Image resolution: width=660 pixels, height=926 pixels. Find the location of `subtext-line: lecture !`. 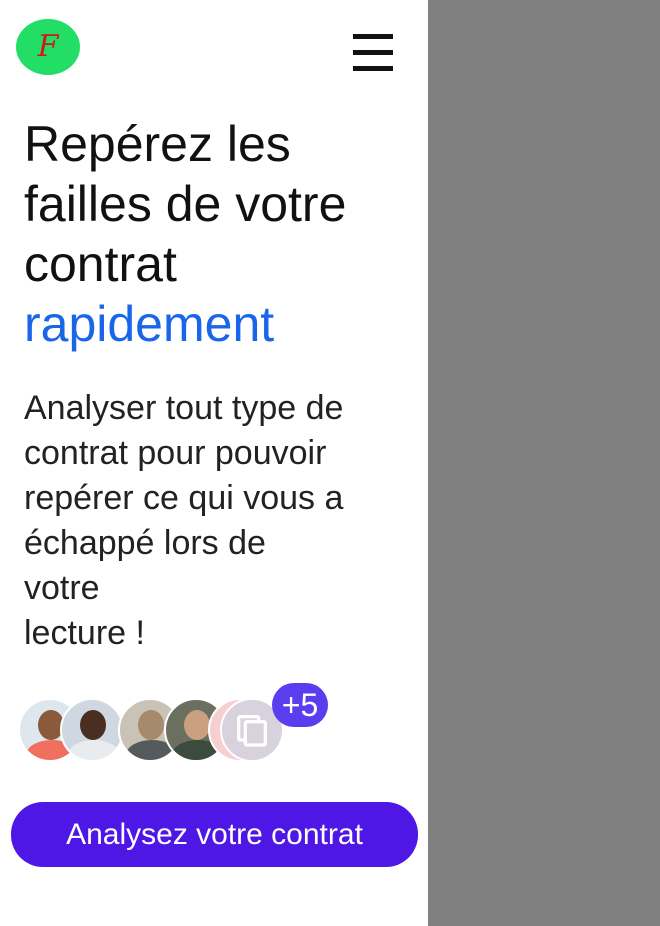

subtext-line: lecture ! is located at coordinates (84, 633).